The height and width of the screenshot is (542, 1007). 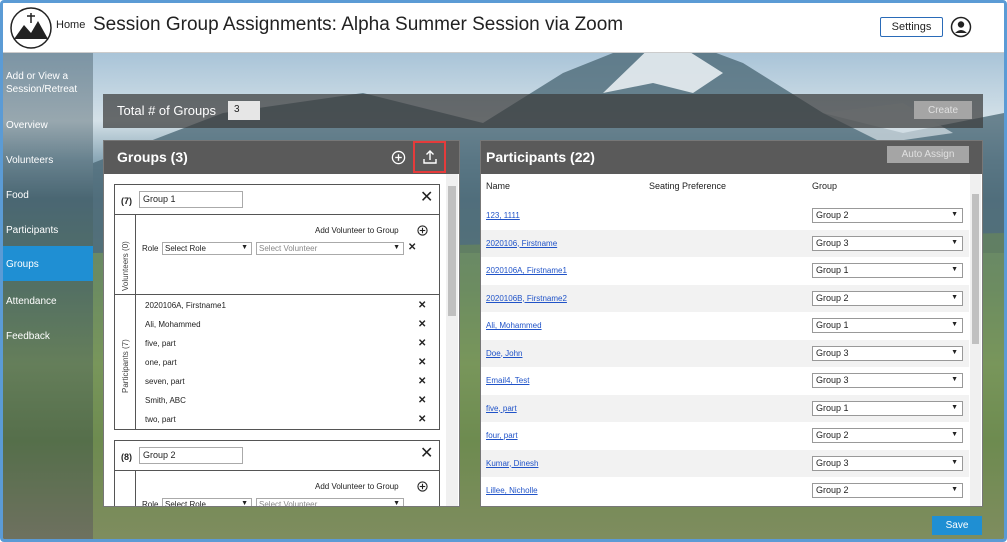 I want to click on total-groups-input: 3, so click(x=244, y=110).